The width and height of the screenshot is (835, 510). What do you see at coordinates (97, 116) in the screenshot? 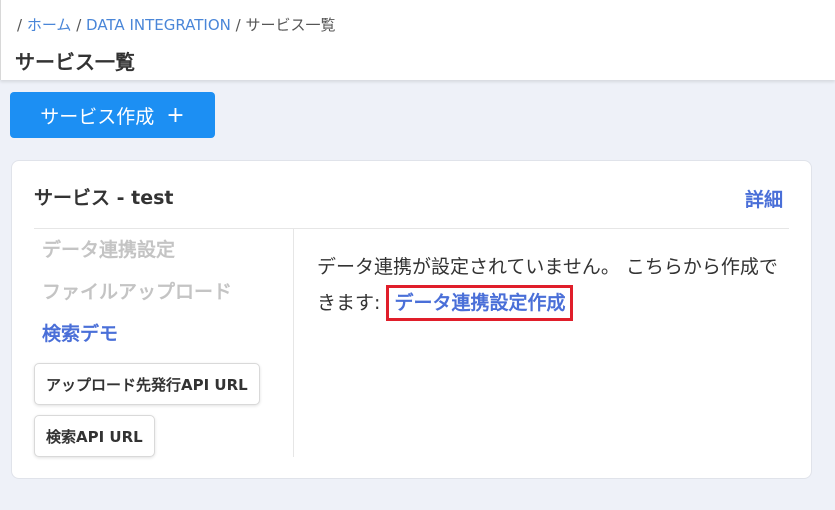
I see `create-service-label: サービス作成` at bounding box center [97, 116].